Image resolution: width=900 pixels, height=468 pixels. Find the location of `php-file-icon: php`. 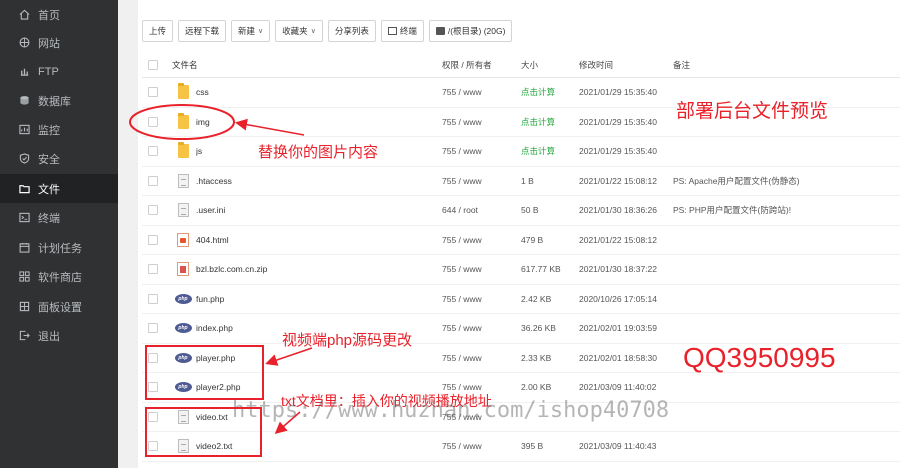

php-file-icon: php is located at coordinates (183, 298).